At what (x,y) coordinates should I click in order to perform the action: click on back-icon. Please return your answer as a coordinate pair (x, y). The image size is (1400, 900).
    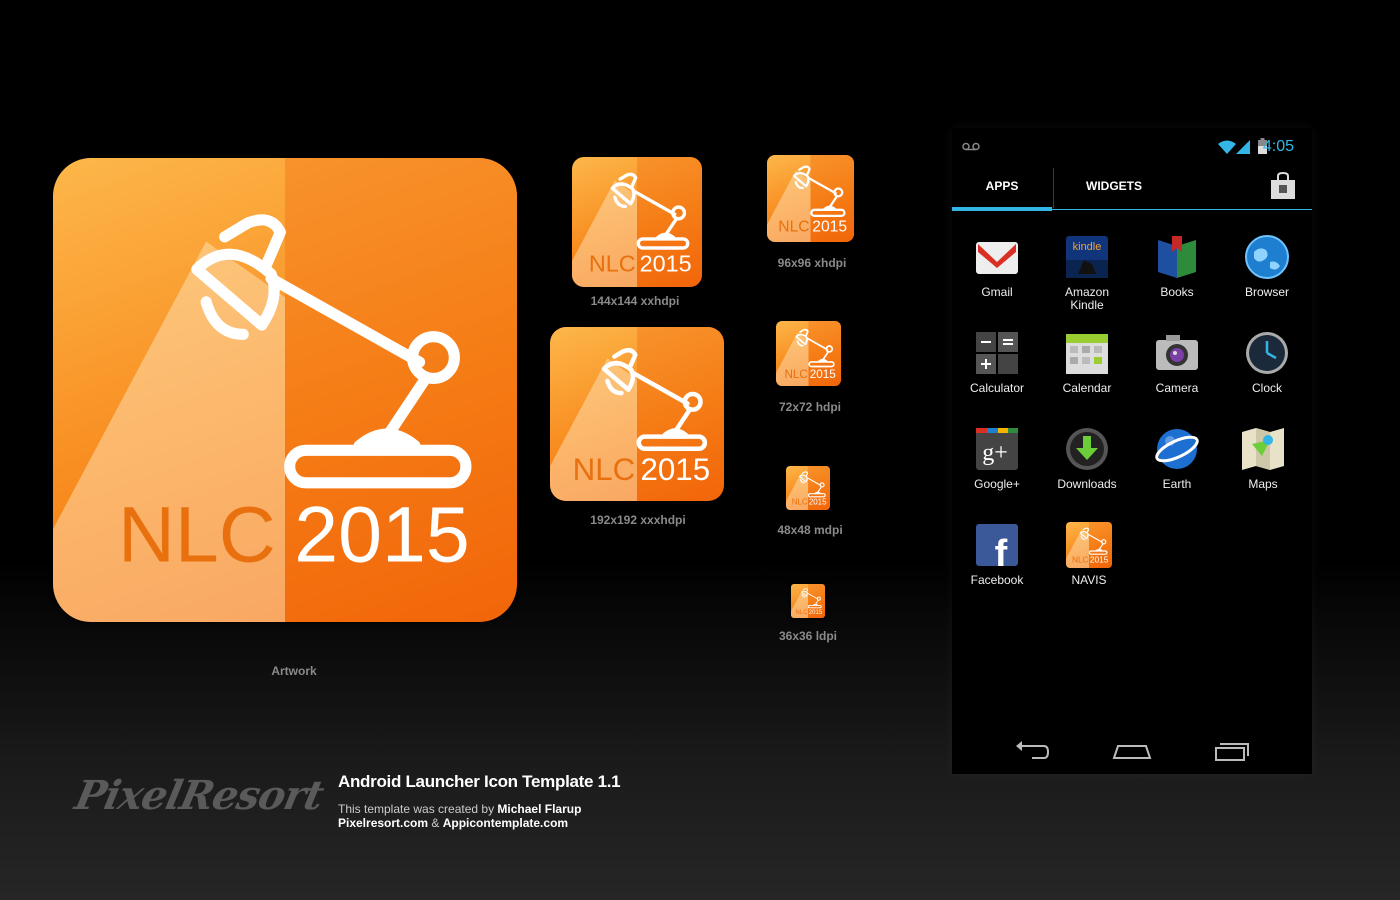
    Looking at the image, I should click on (1032, 751).